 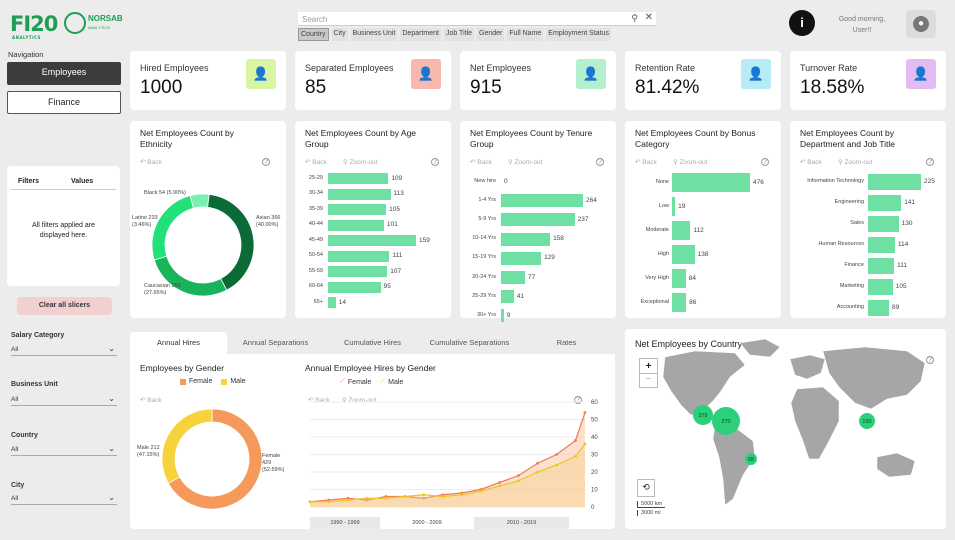 I want to click on chip-city: City, so click(x=339, y=34).